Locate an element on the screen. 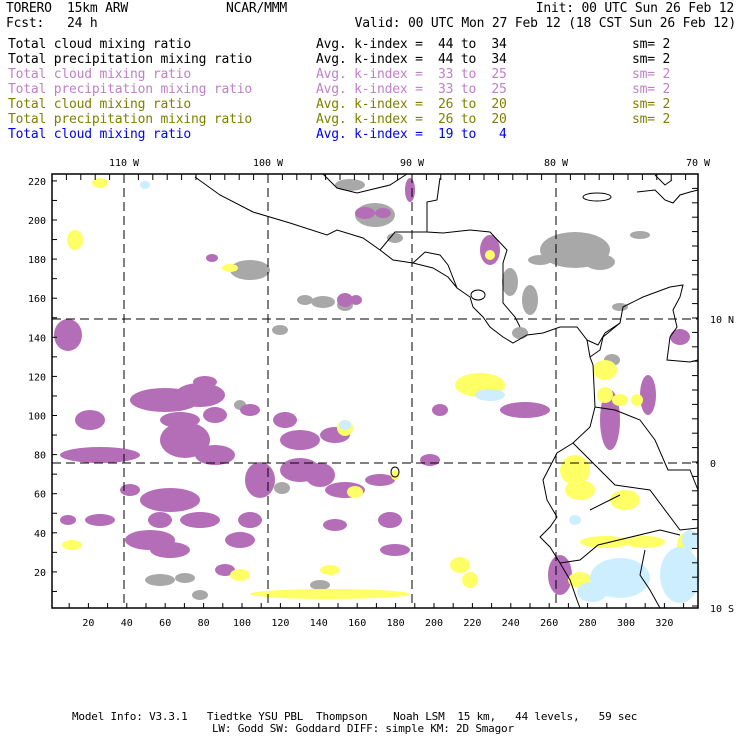 This screenshot has width=740, height=740. latitude-label: 10 S is located at coordinates (722, 609).